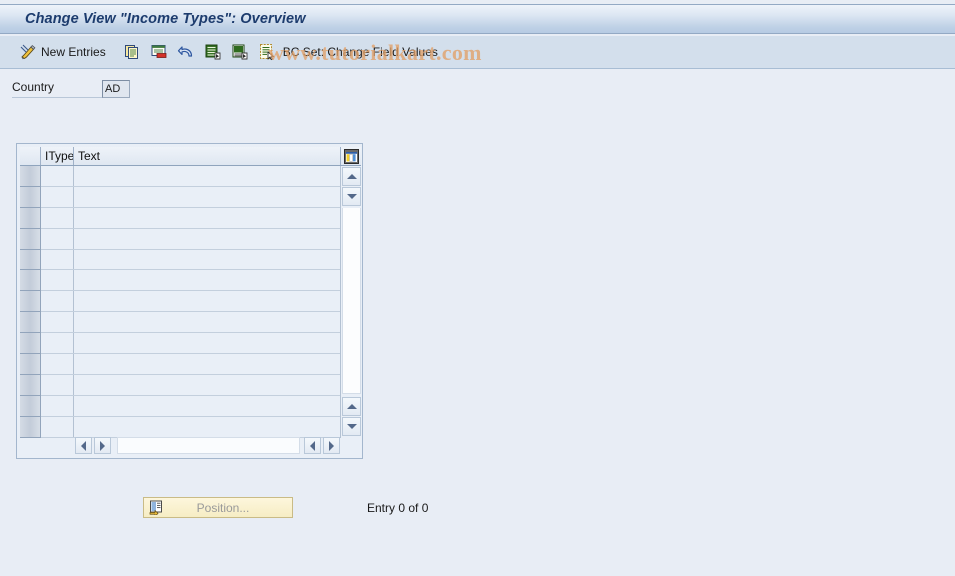 The image size is (955, 576). I want to click on scroll-left-button, so click(83, 445).